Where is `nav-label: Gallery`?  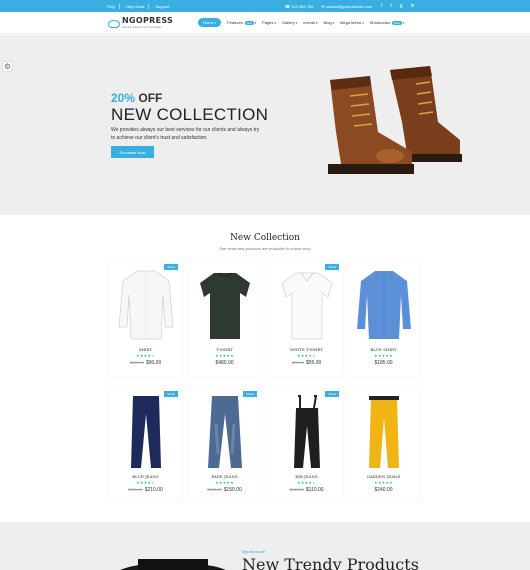
nav-label: Gallery is located at coordinates (288, 22).